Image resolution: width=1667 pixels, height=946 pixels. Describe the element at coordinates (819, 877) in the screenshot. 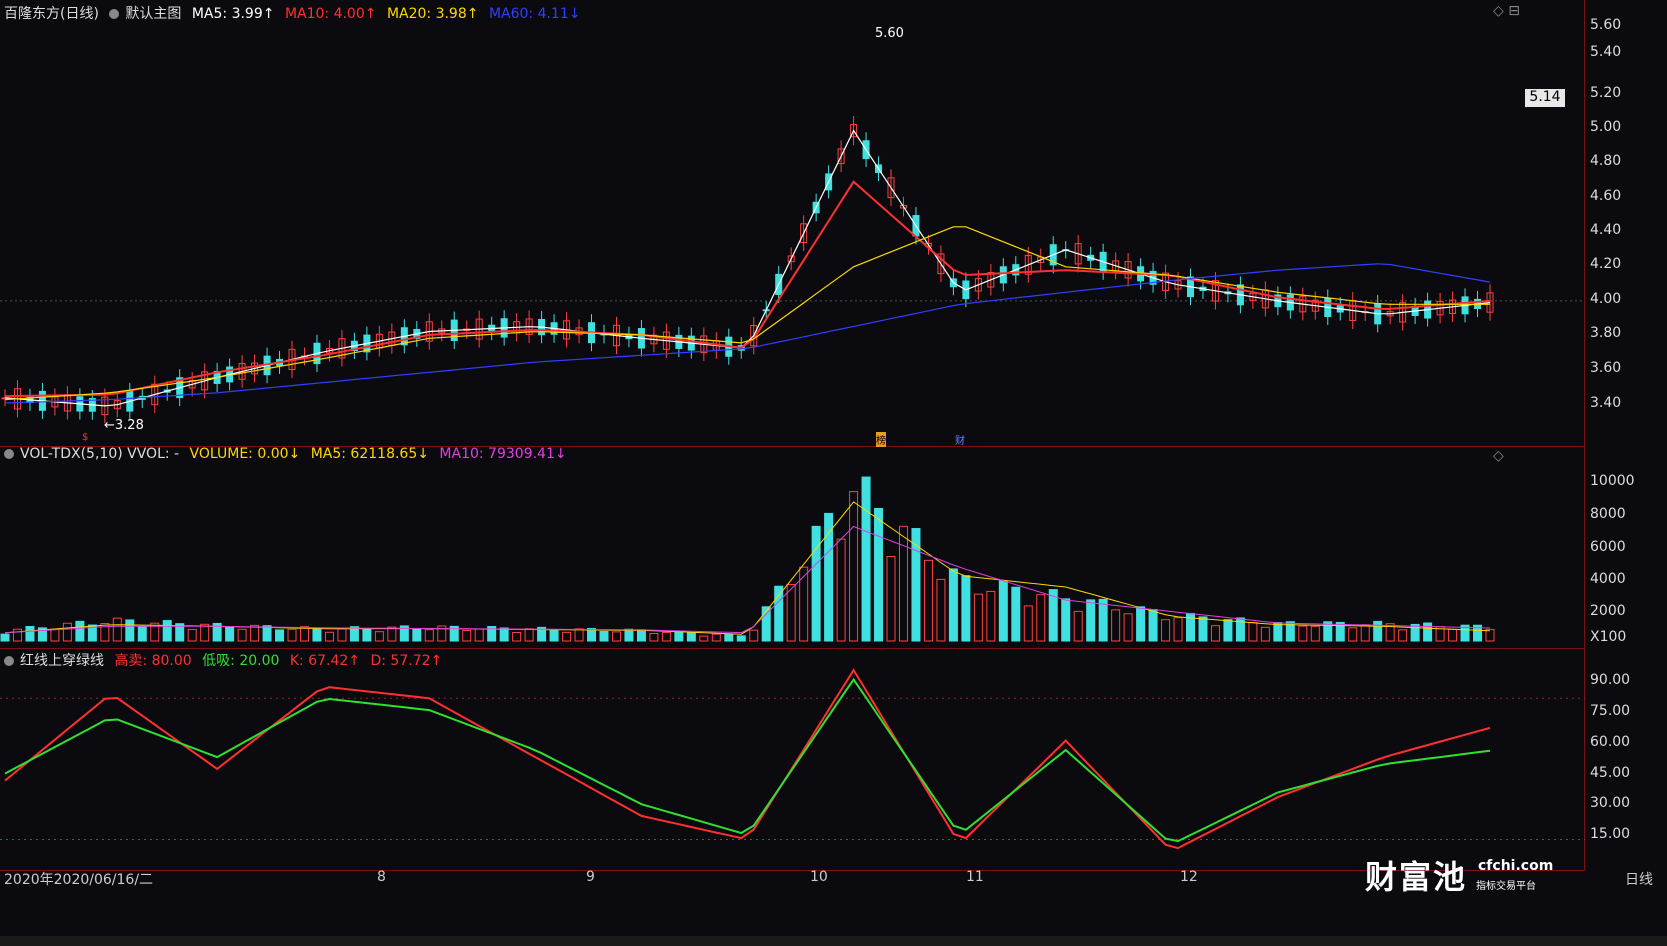

I see `month-label: 10` at that location.